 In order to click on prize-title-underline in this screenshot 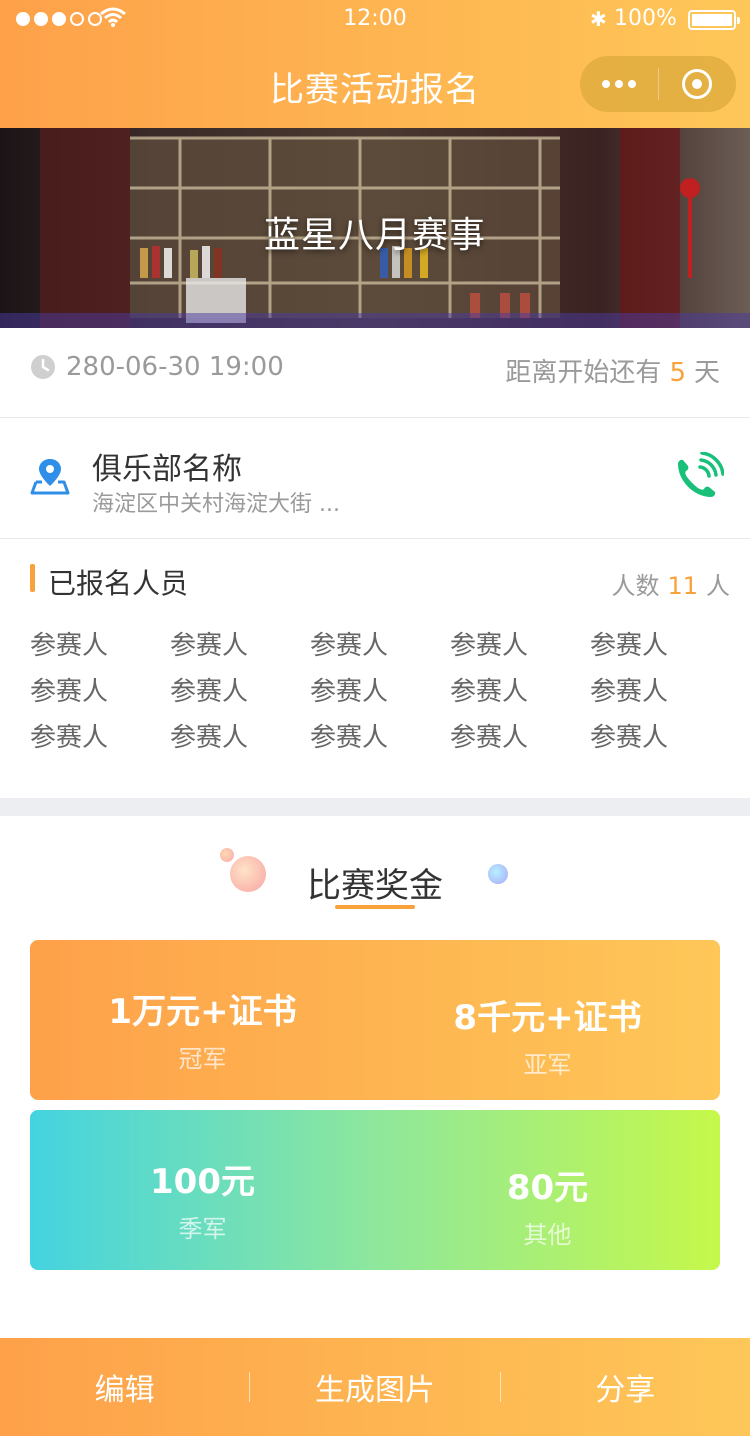, I will do `click(375, 907)`.